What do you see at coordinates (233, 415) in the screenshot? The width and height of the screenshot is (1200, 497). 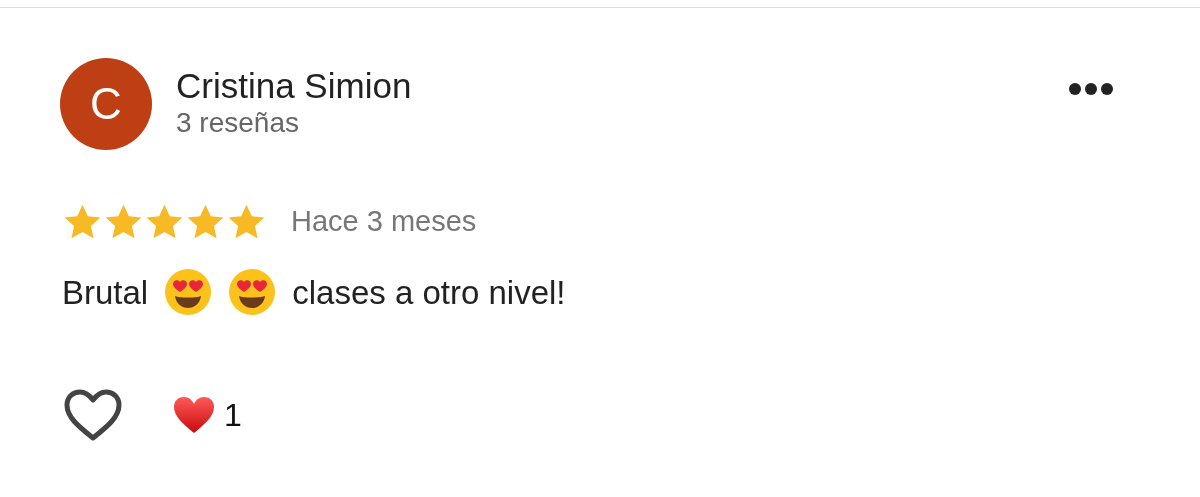 I see `reaction-count: 1` at bounding box center [233, 415].